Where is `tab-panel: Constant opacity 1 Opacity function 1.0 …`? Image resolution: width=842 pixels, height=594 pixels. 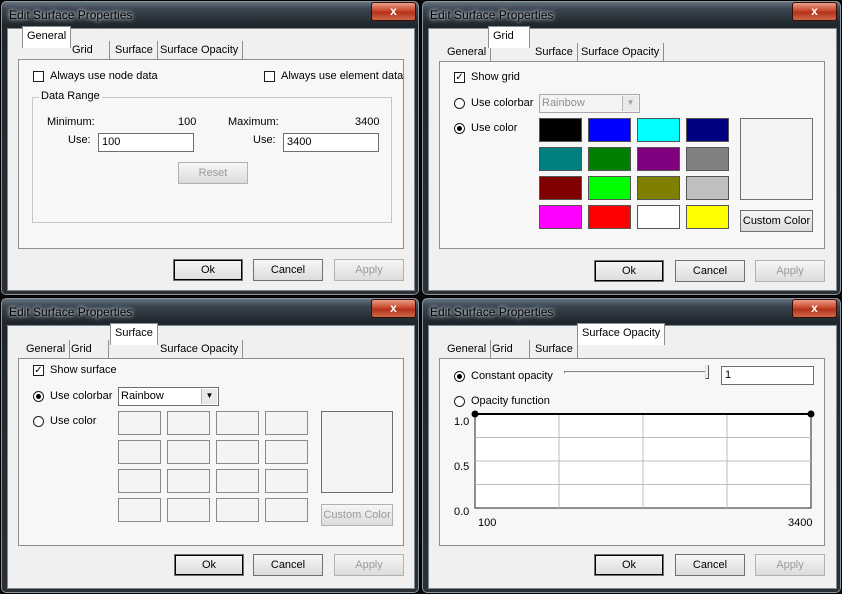 tab-panel: Constant opacity 1 Opacity function 1.0 … is located at coordinates (632, 452).